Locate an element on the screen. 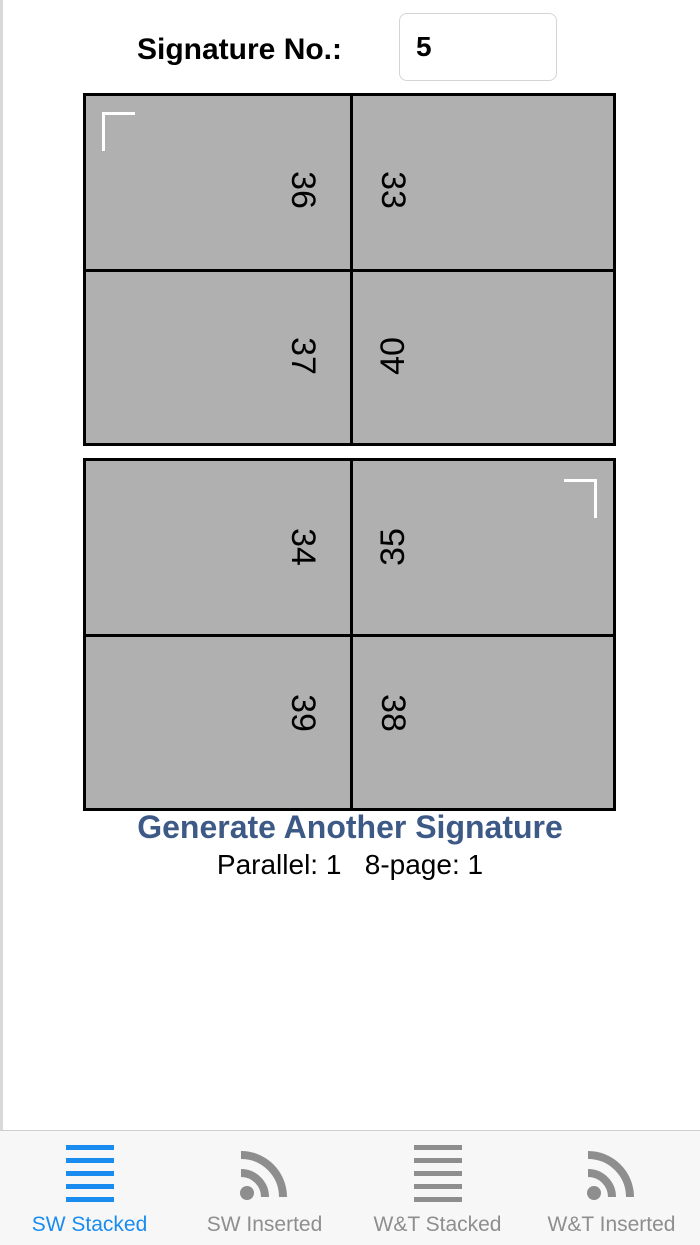 This screenshot has width=700, height=1245. tab-sw-stacked: SW Stacked is located at coordinates (89, 1188).